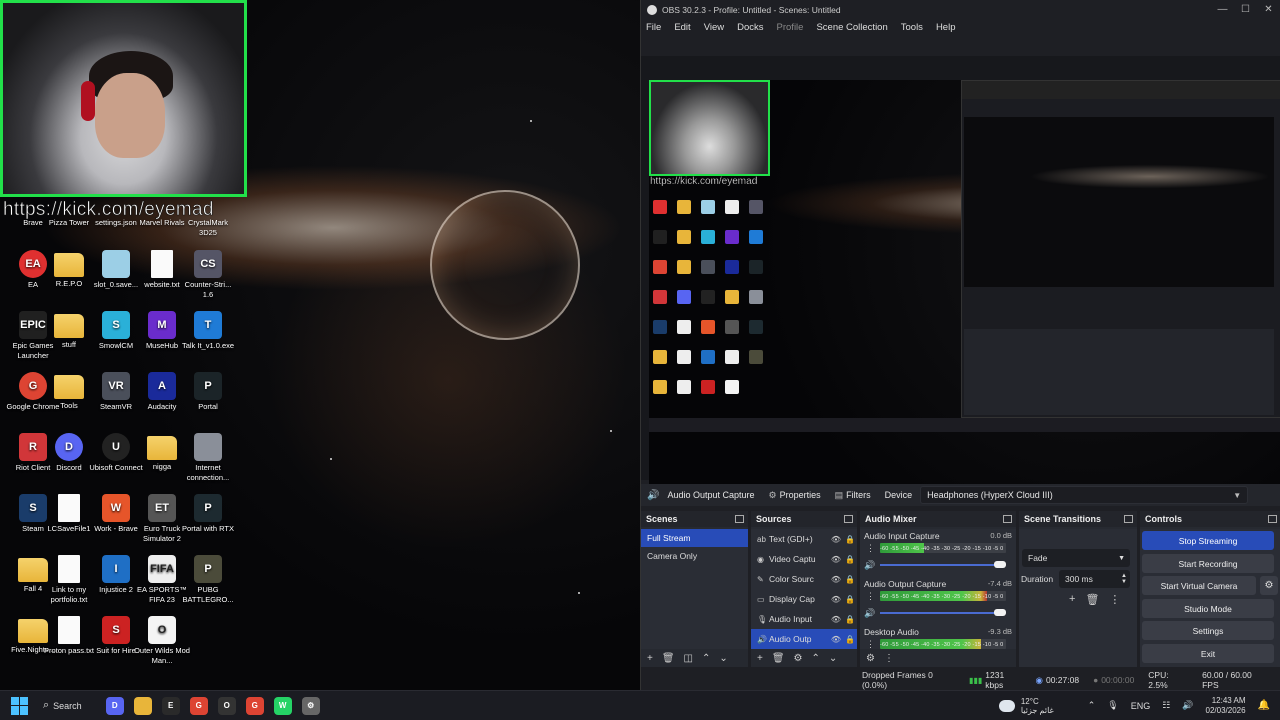 This screenshot has height=720, width=1280. I want to click on desktop-icon-portal-with-rtx: P Portal with RTX, so click(208, 514).